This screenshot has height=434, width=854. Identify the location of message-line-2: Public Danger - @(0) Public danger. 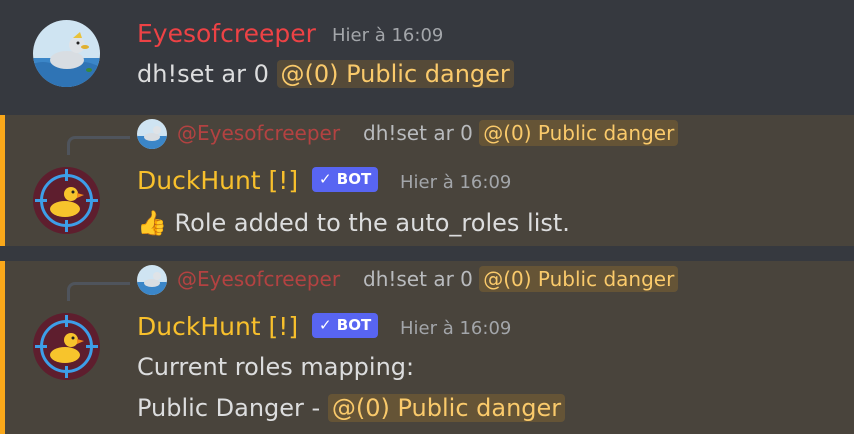
(351, 408).